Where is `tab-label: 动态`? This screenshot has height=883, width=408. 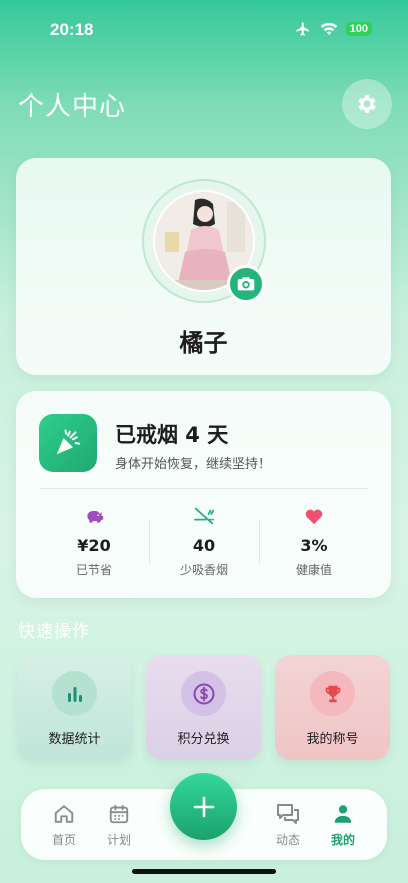
tab-label: 动态 is located at coordinates (287, 840).